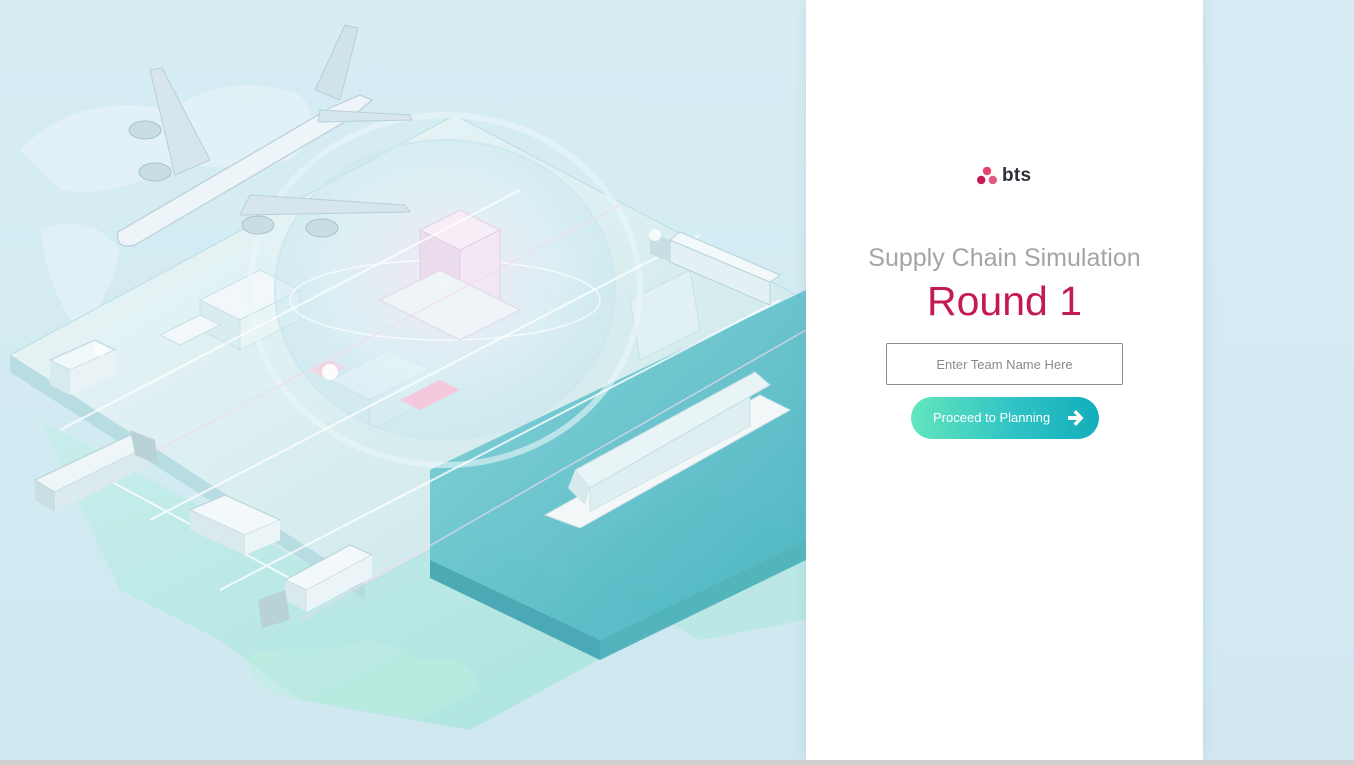  Describe the element at coordinates (1004, 364) in the screenshot. I see `team-name-input` at that location.